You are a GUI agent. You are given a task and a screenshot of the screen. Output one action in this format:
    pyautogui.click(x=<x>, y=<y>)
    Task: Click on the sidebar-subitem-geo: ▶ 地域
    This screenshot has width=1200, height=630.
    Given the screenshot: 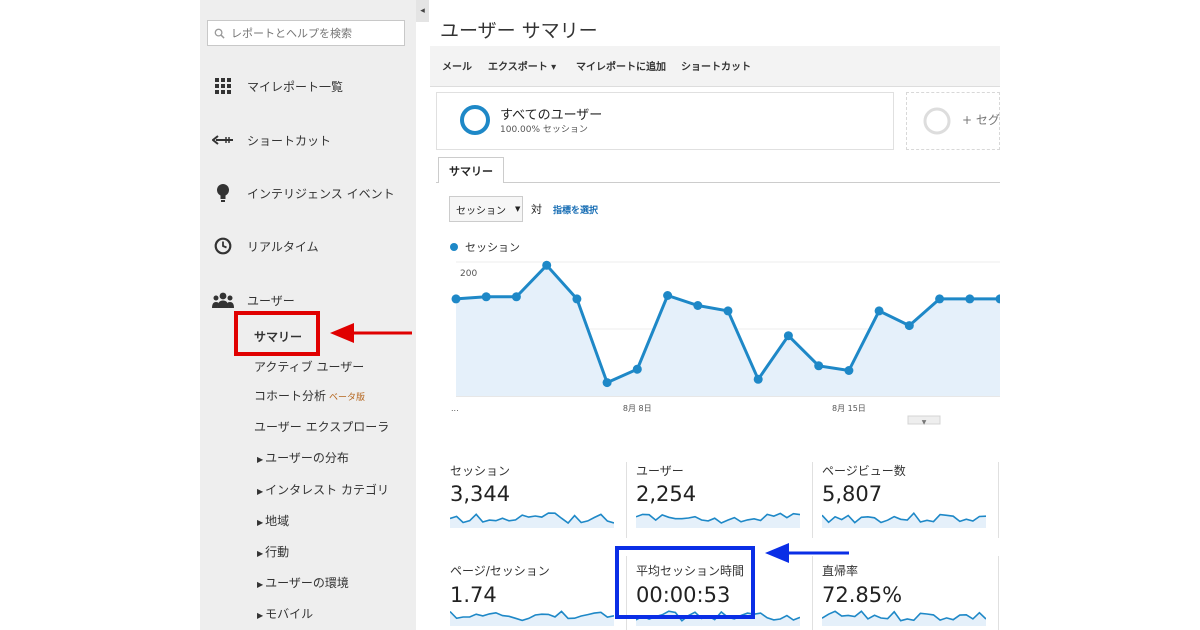 What is the action you would take?
    pyautogui.click(x=273, y=520)
    